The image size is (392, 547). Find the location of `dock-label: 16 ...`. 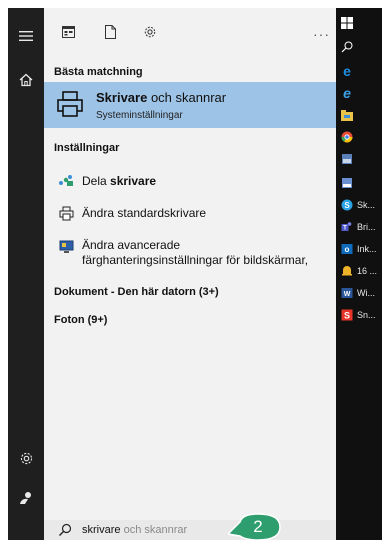

dock-label: 16 ... is located at coordinates (367, 271).